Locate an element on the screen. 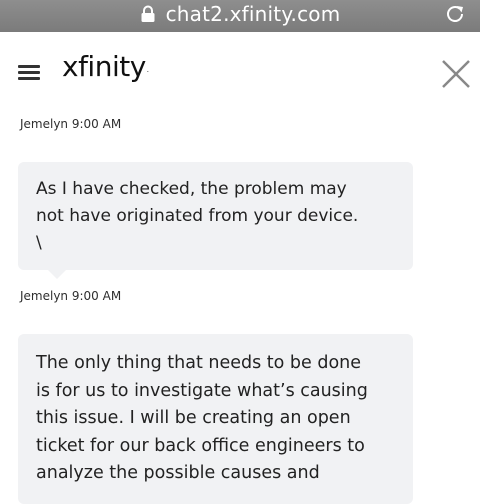 The image size is (480, 504). message-line: analyze the possible causes and is located at coordinates (178, 473).